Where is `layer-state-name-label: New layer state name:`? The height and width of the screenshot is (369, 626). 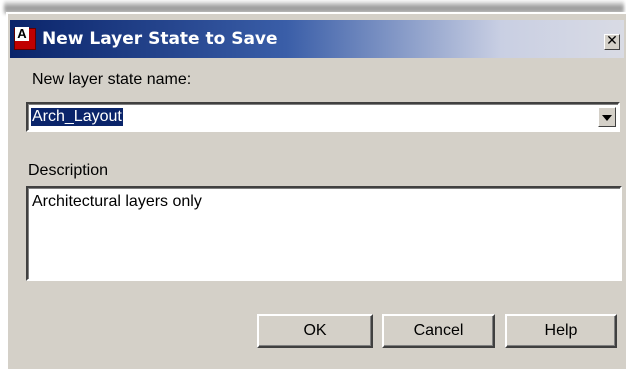 layer-state-name-label: New layer state name: is located at coordinates (112, 79).